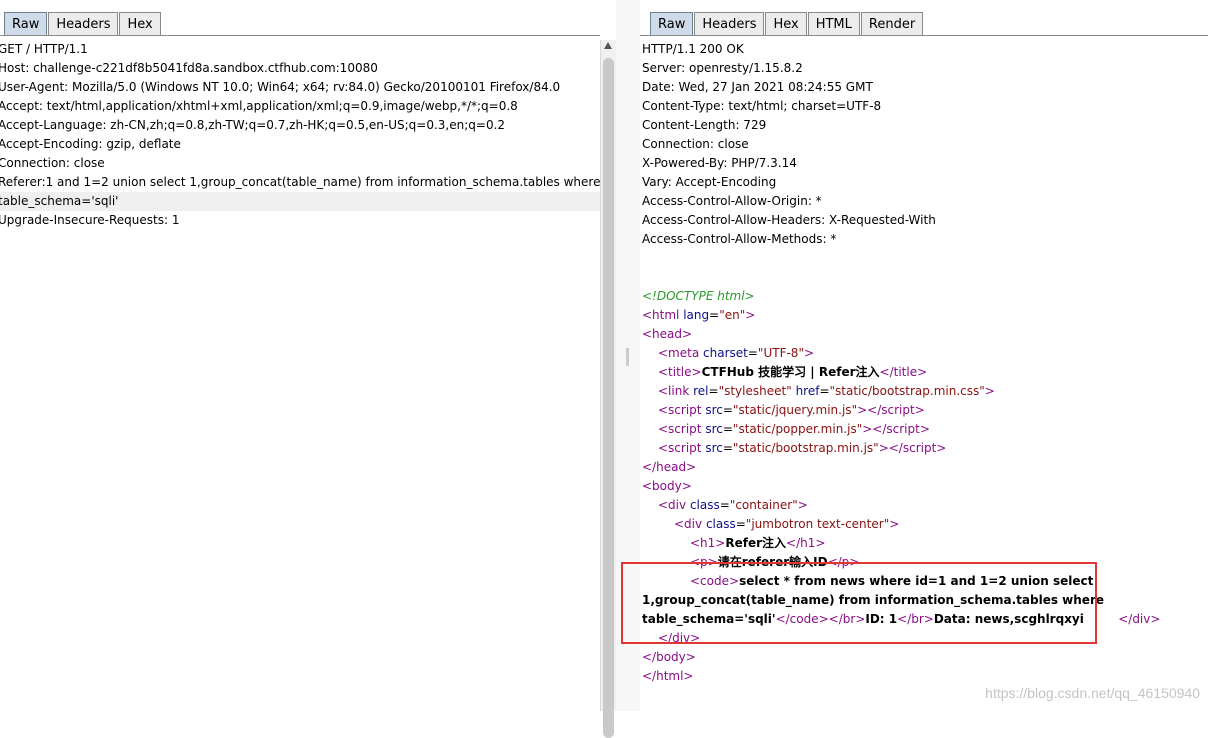 This screenshot has height=738, width=1208. Describe the element at coordinates (833, 24) in the screenshot. I see `response-tab-html: HTML` at that location.